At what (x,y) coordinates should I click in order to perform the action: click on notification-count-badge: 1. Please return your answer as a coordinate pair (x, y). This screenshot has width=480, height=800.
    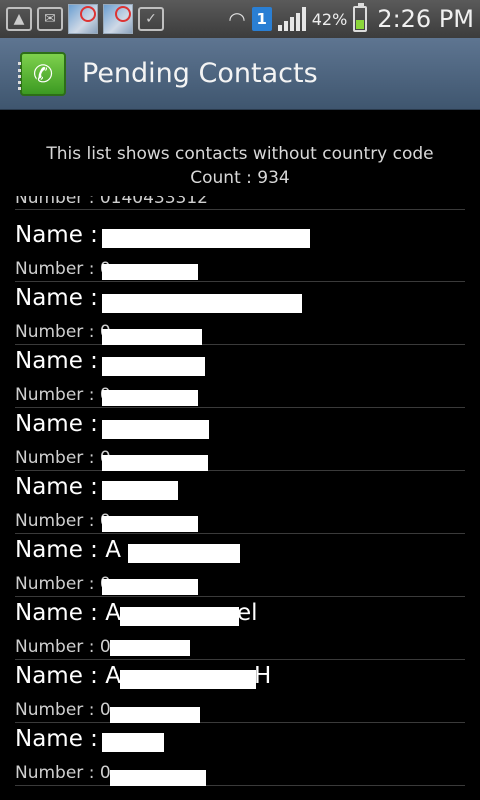
    Looking at the image, I should click on (261, 19).